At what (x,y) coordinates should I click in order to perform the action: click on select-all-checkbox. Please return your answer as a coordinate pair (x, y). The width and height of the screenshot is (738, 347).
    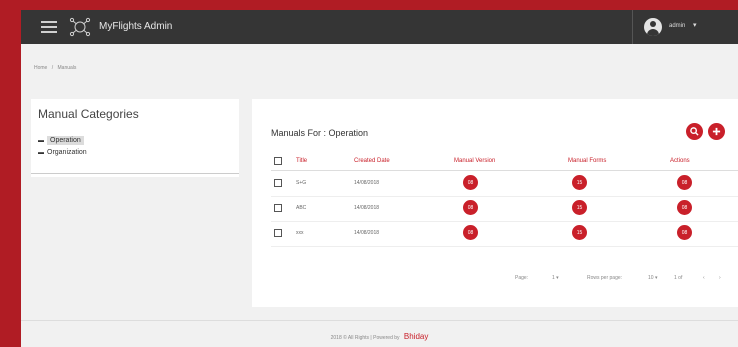
    Looking at the image, I should click on (278, 161).